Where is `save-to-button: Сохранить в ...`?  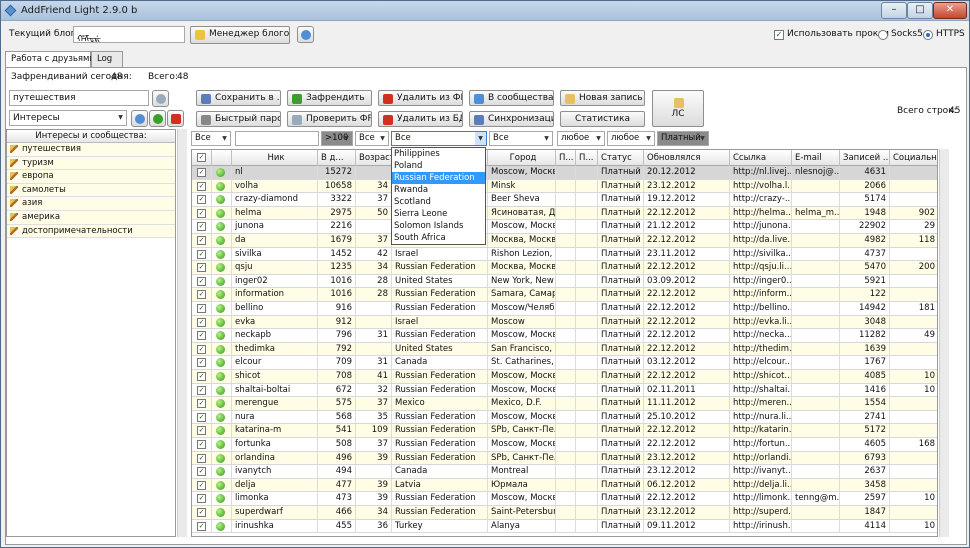 save-to-button: Сохранить в ... is located at coordinates (238, 98).